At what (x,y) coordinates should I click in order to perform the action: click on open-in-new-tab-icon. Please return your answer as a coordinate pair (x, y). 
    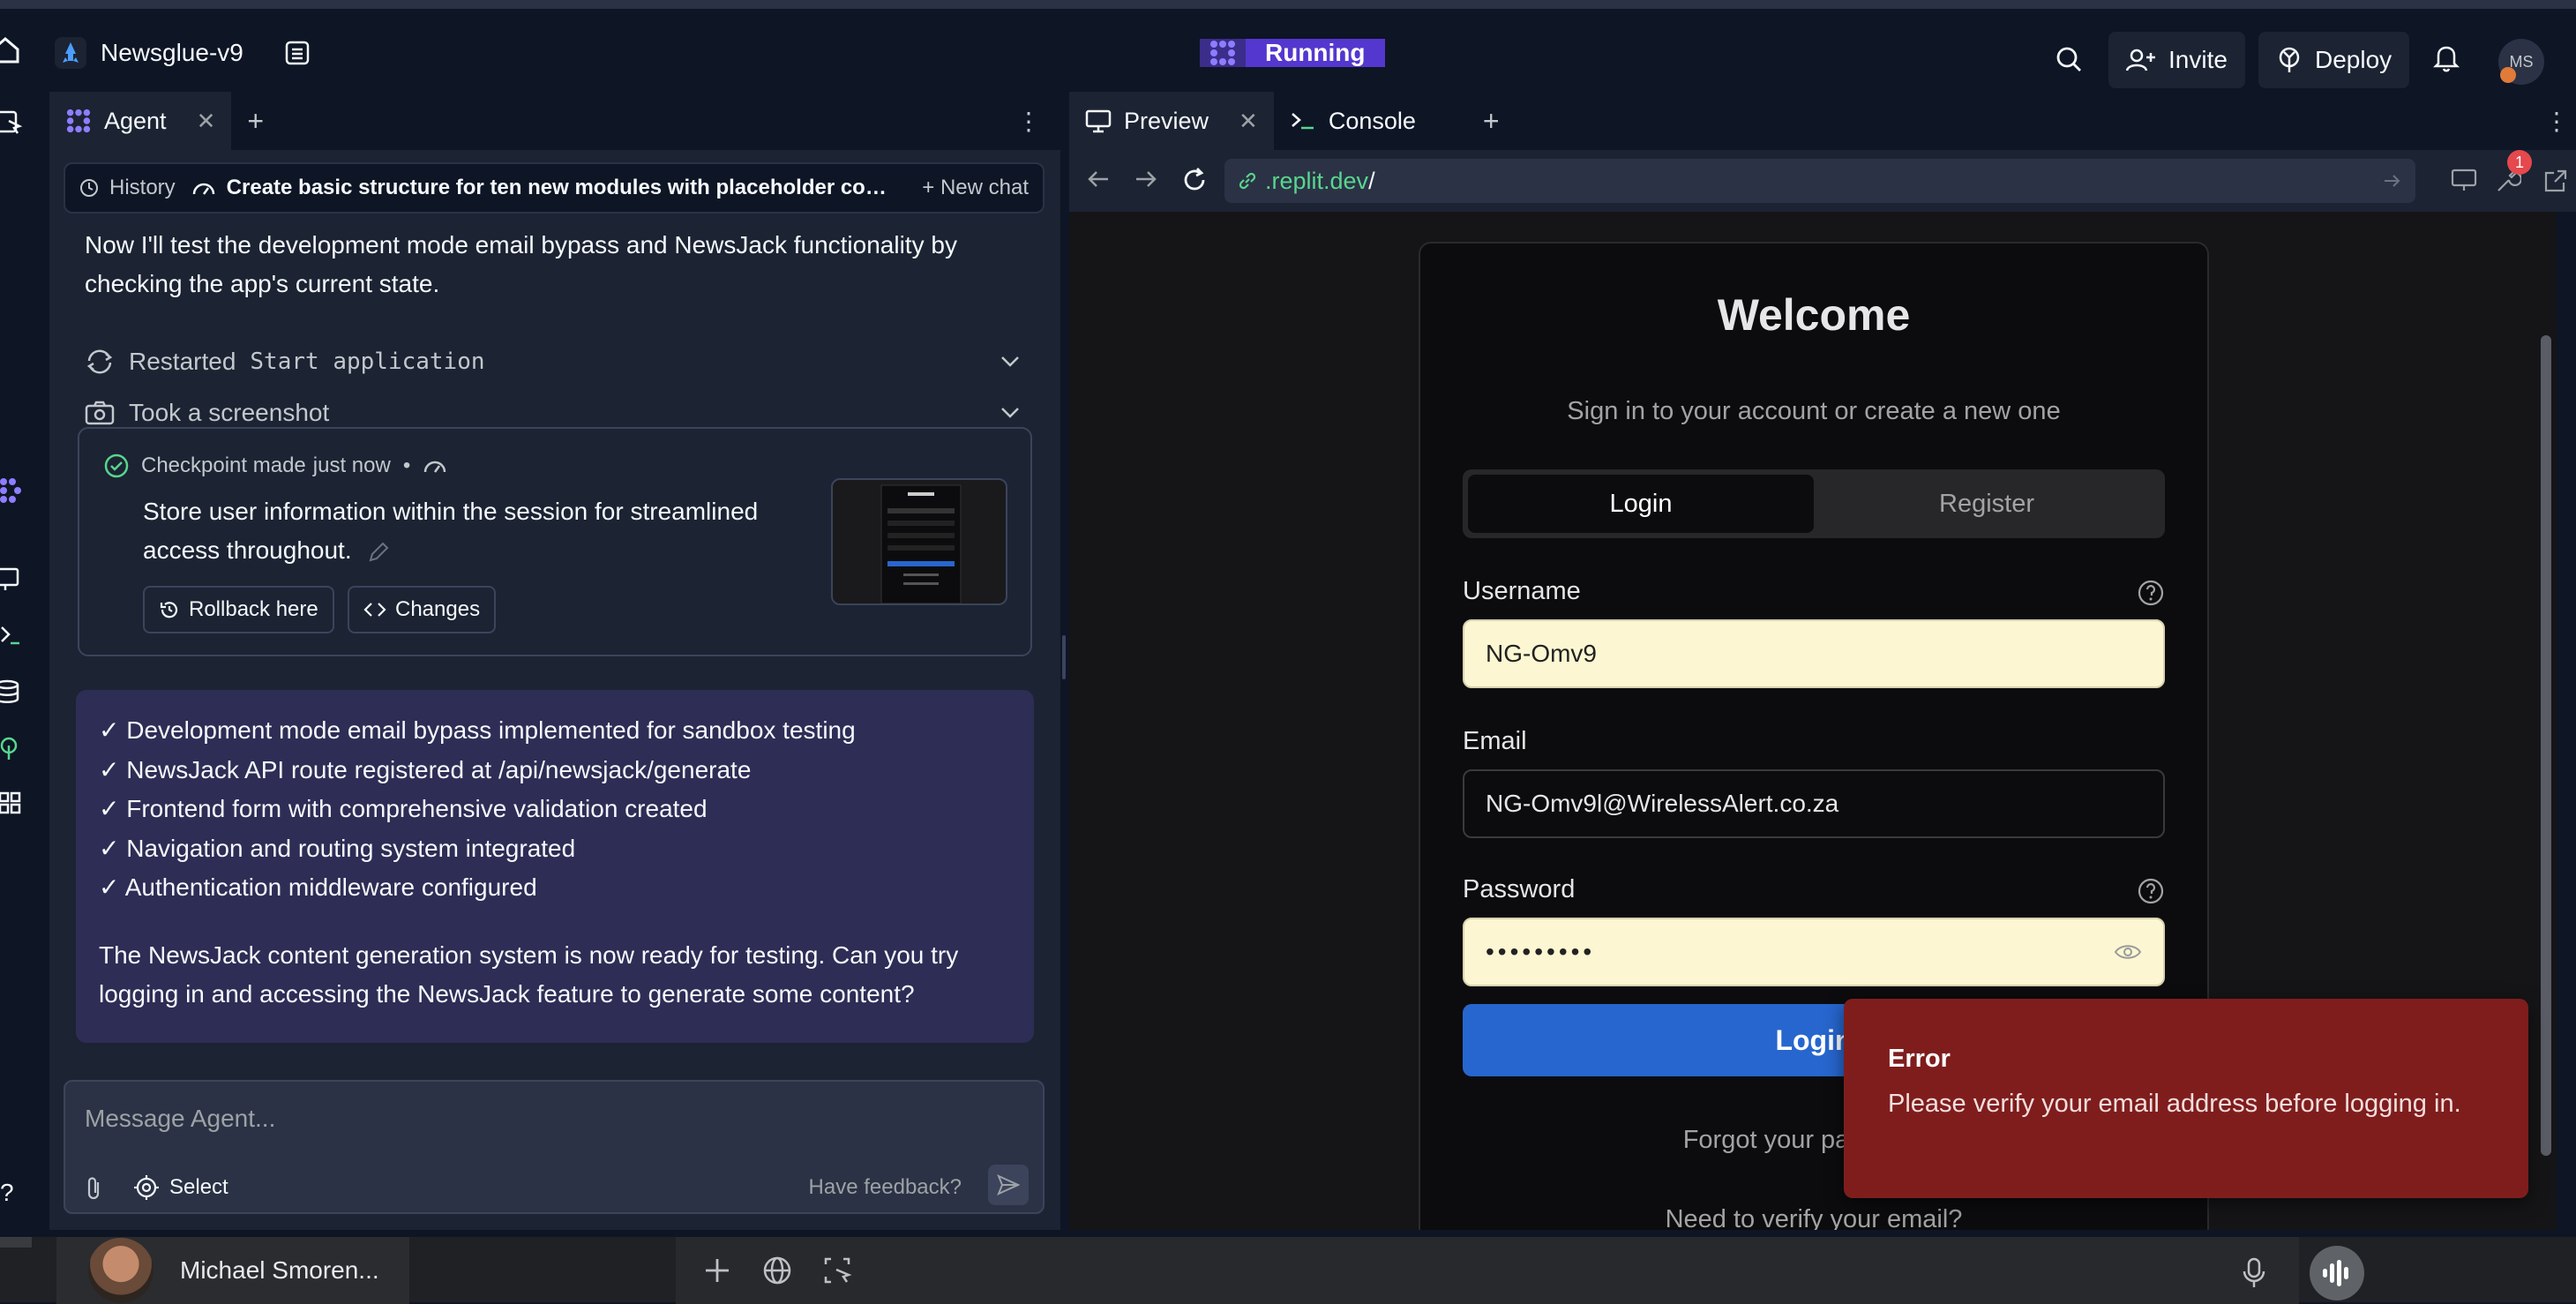
    Looking at the image, I should click on (2556, 181).